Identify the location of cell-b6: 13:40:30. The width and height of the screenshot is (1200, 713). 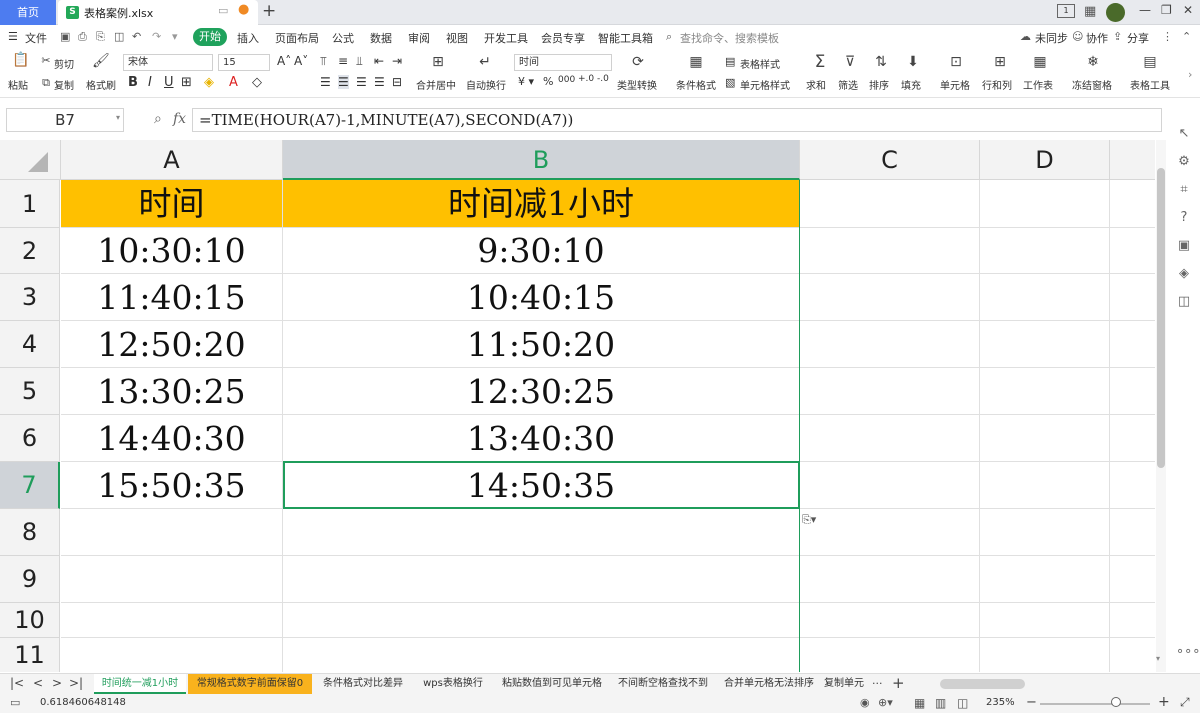
(541, 438).